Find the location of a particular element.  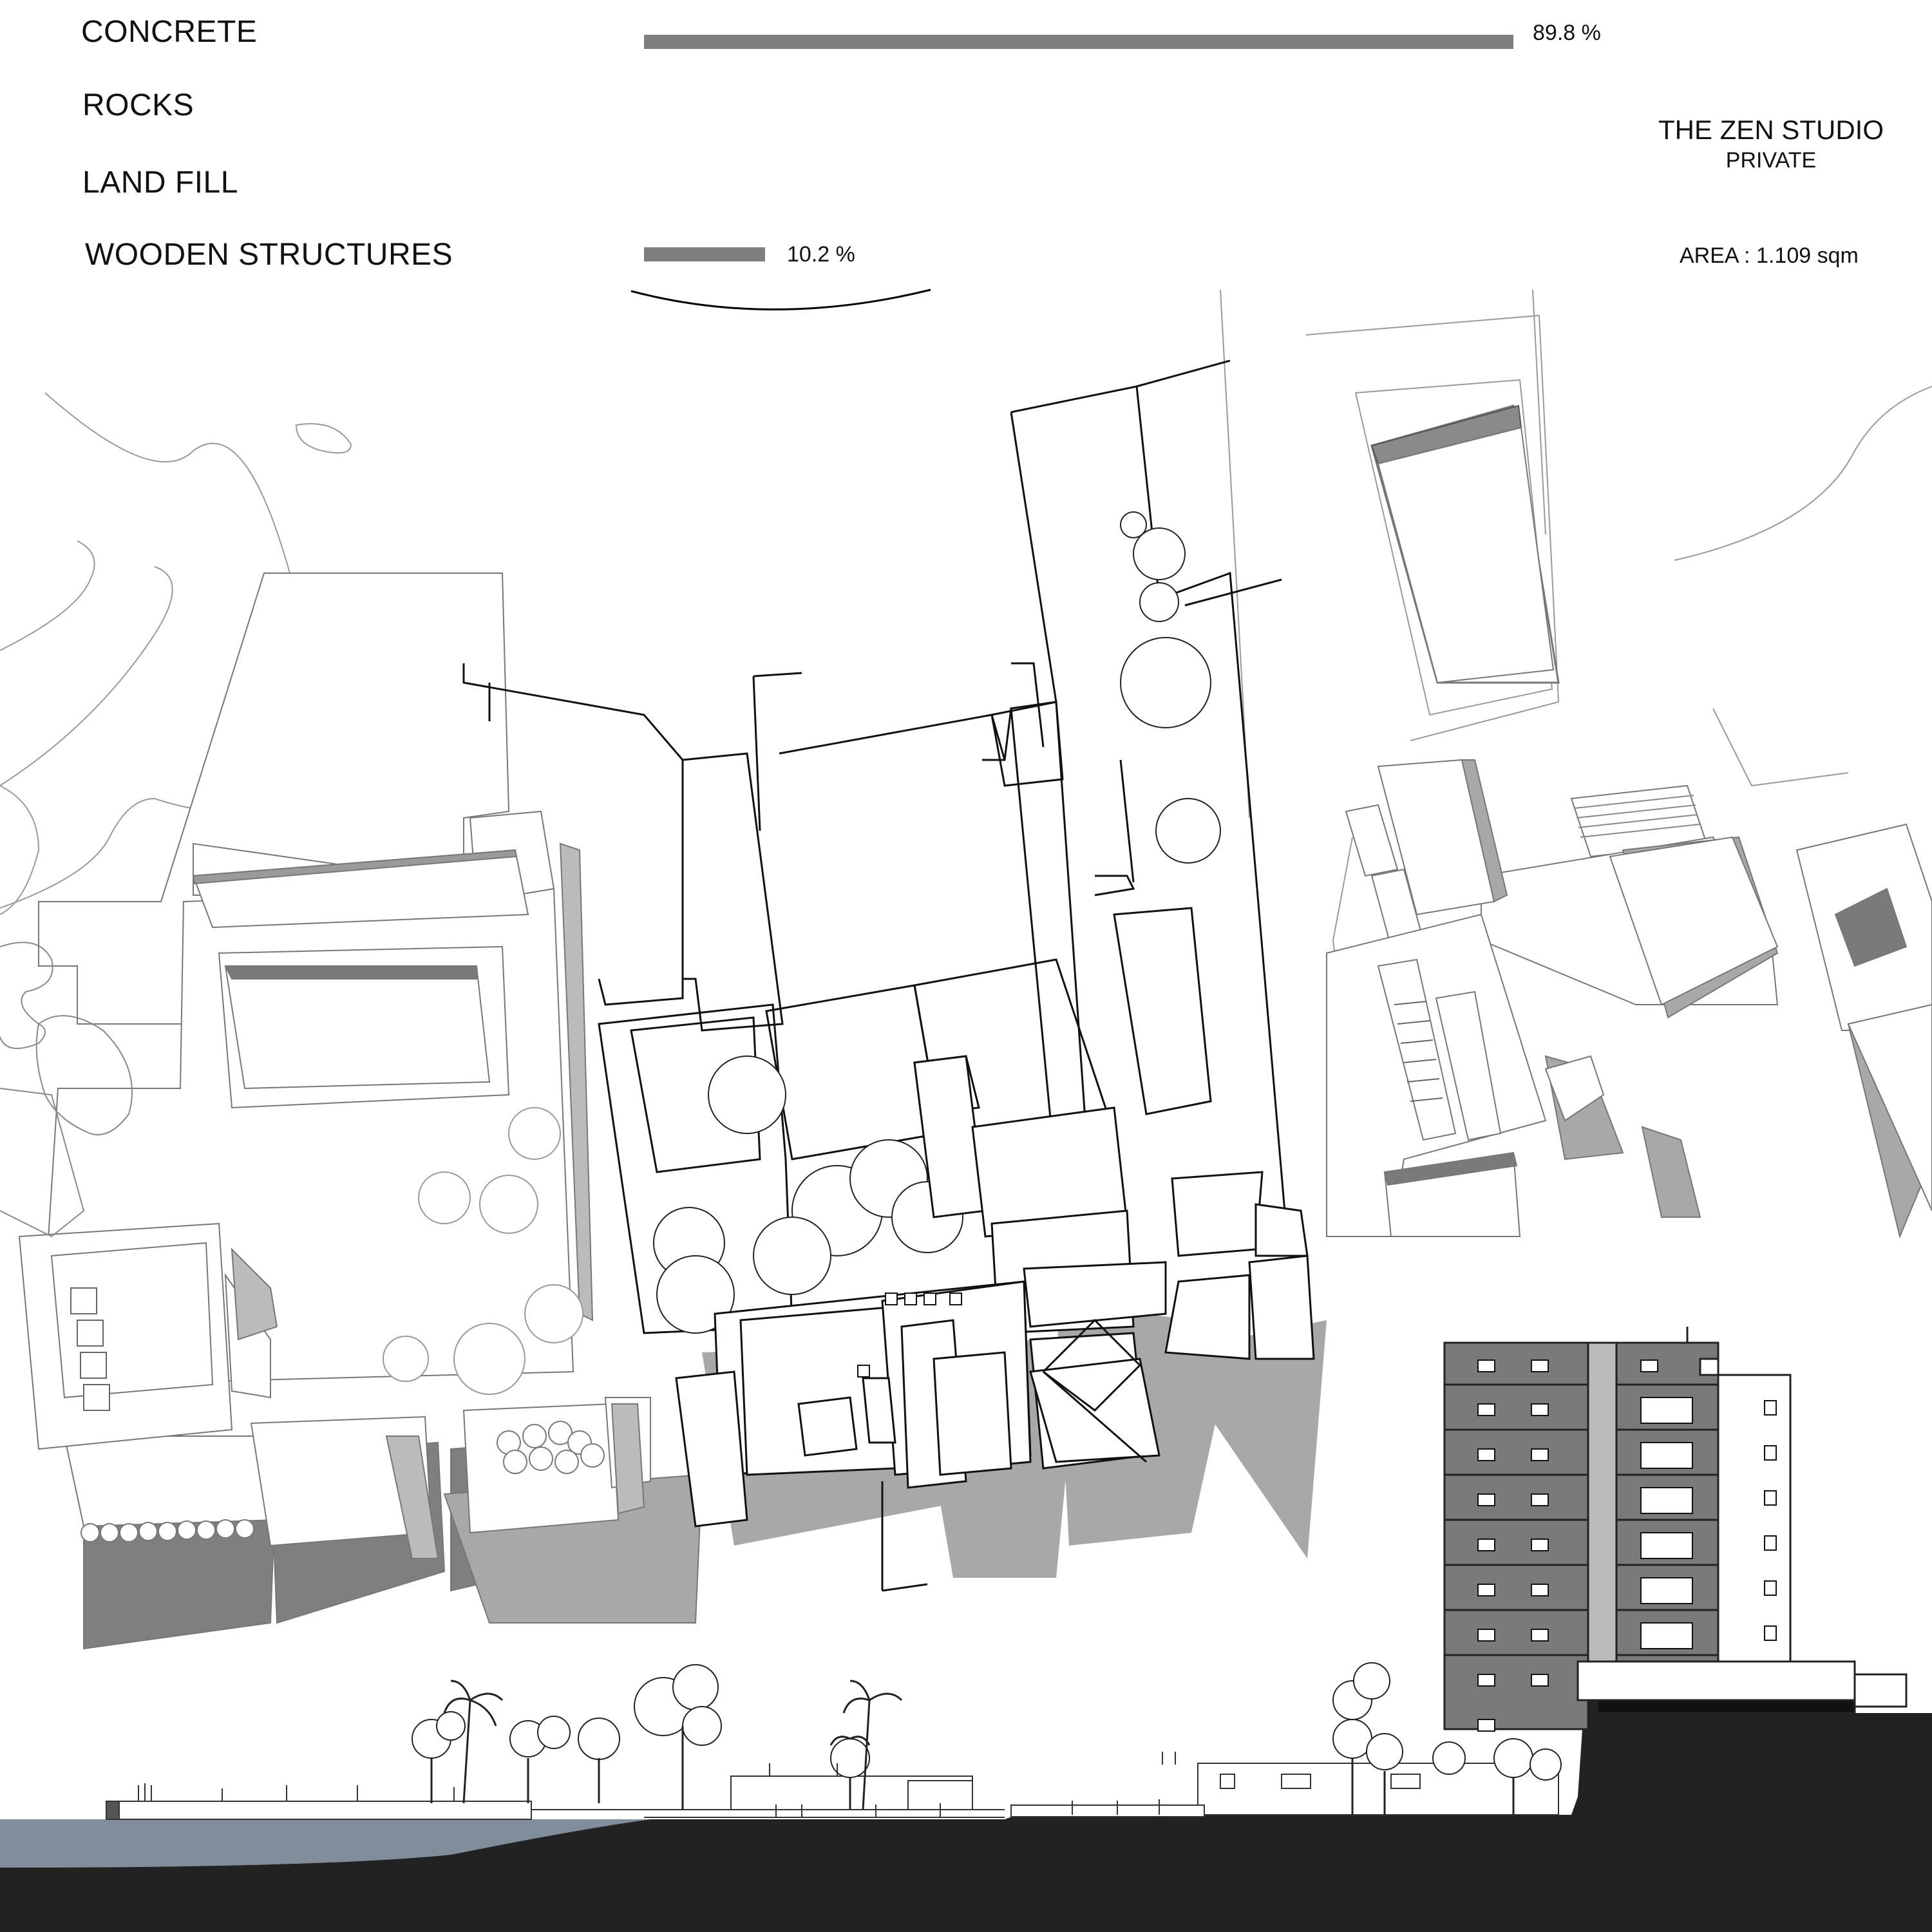

central-buildings is located at coordinates (1001, 1323).